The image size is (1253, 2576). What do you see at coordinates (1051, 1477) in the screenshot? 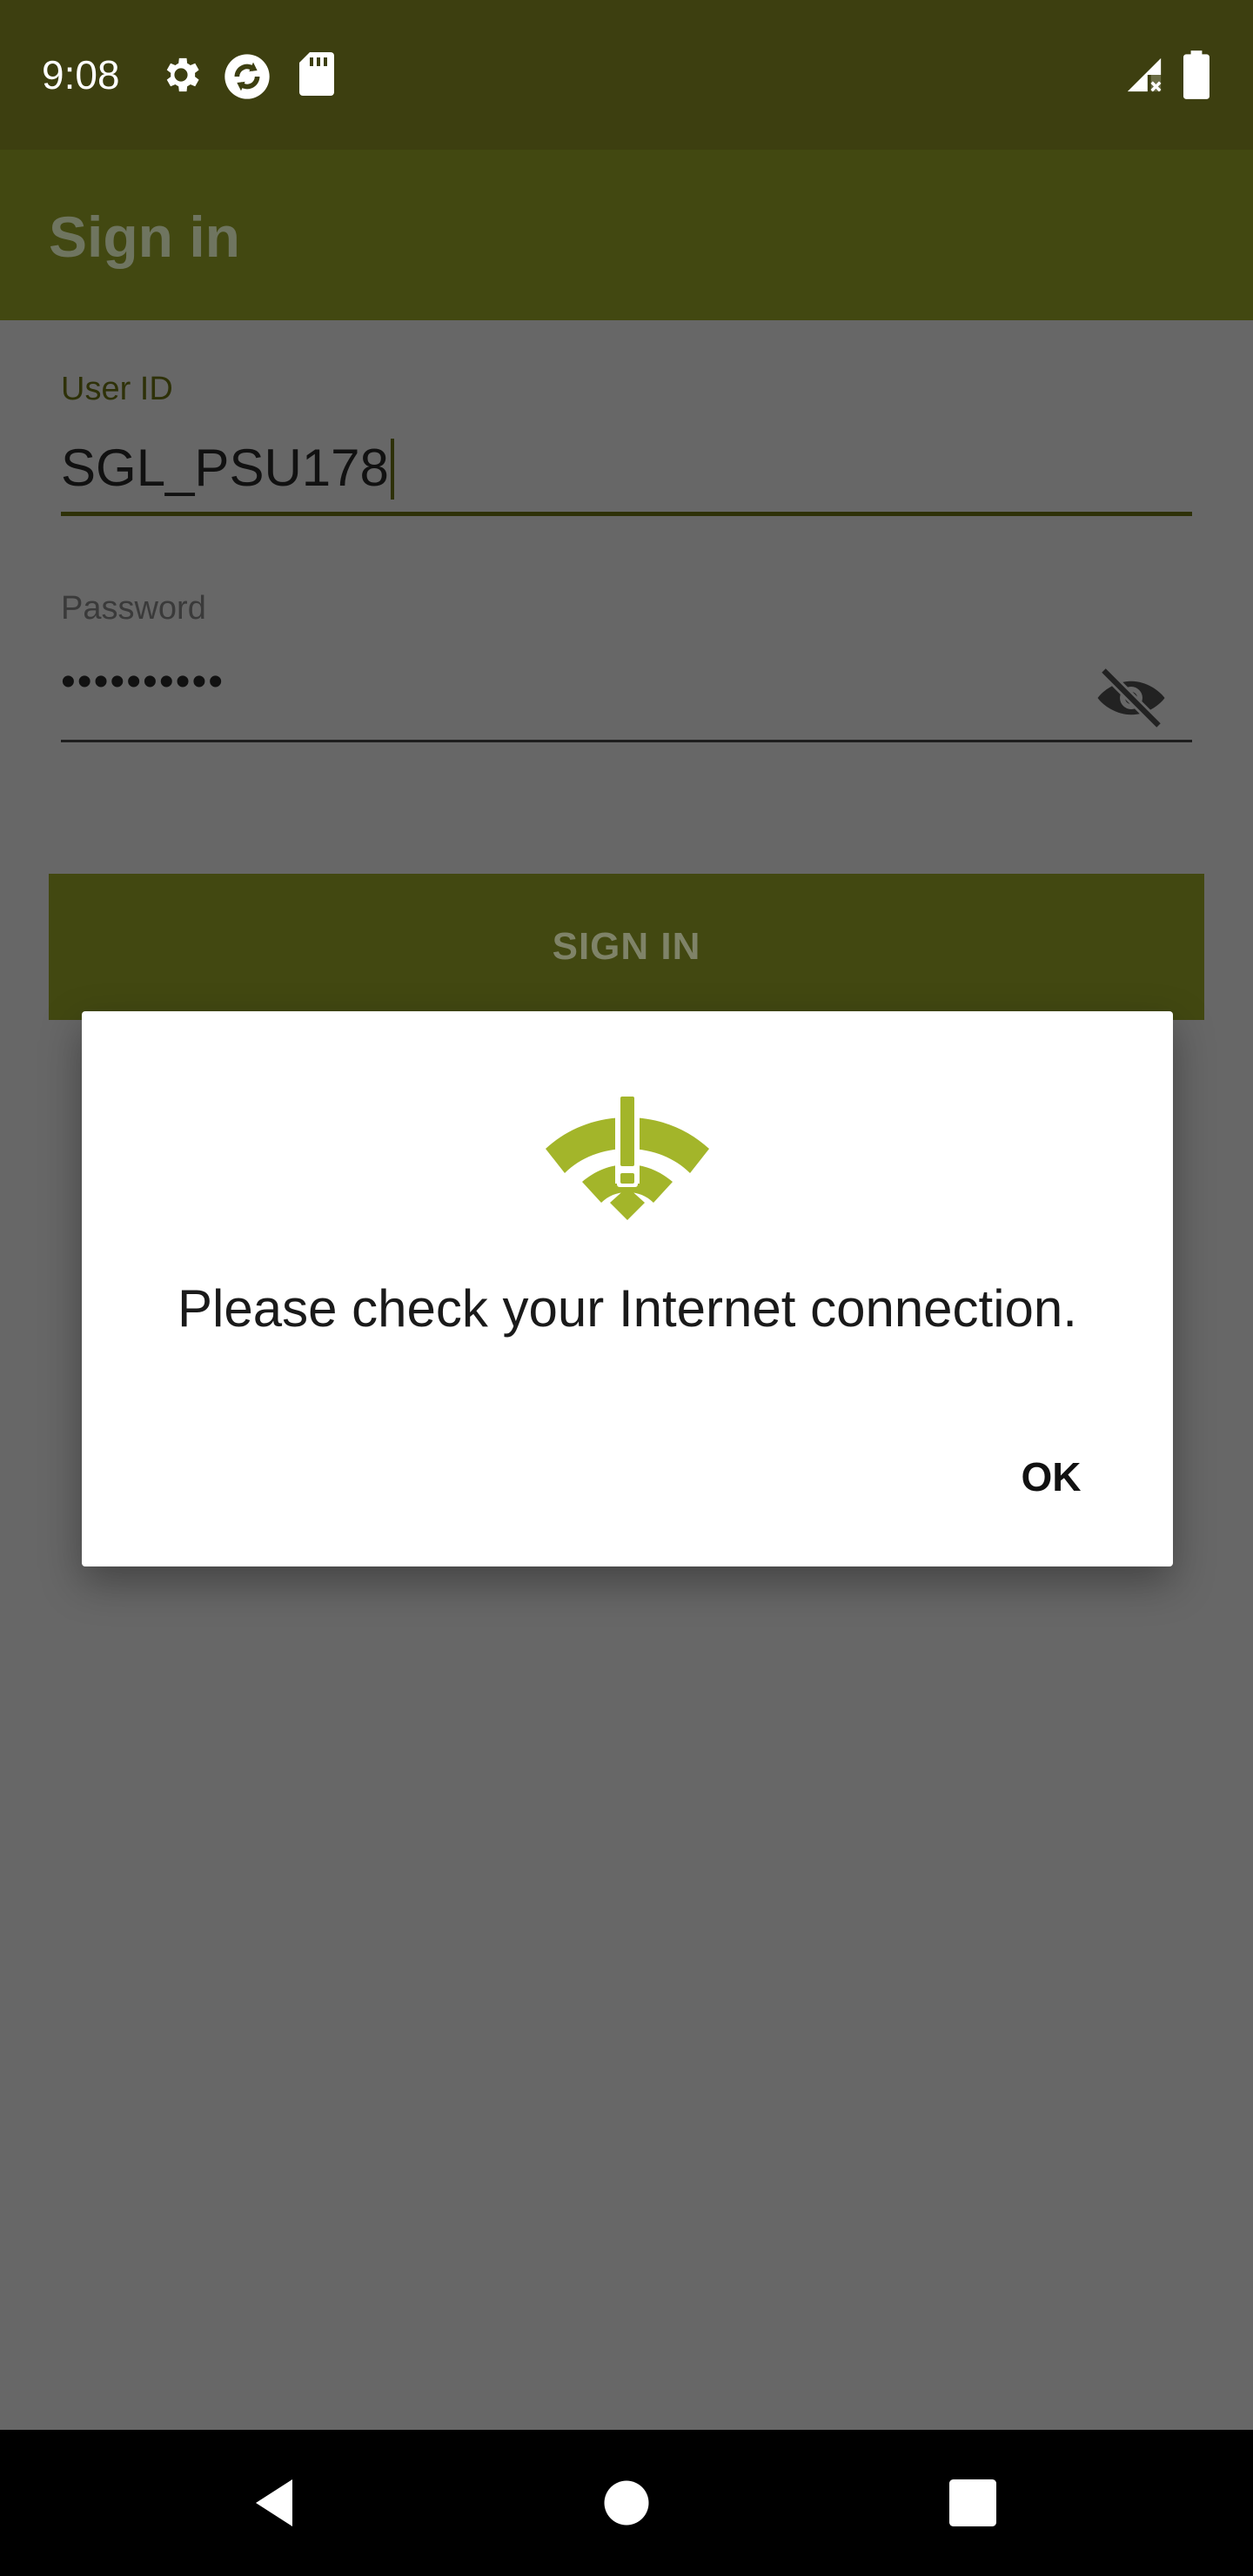
I see `ok-button: OK` at bounding box center [1051, 1477].